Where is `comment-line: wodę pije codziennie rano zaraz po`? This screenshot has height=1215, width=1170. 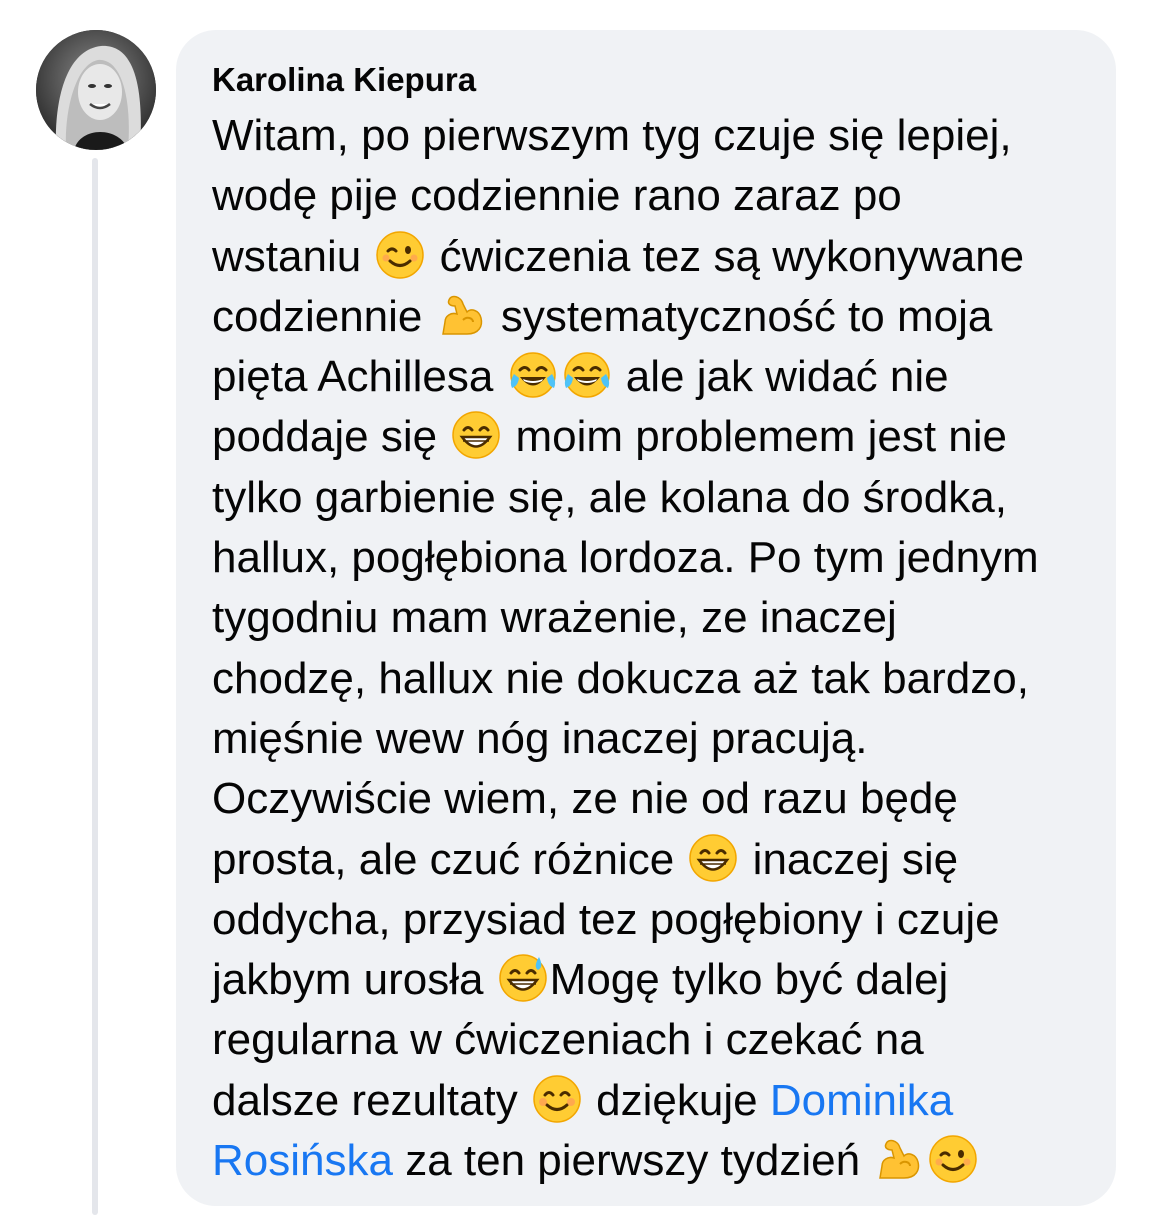 comment-line: wodę pije codziennie rano zaraz po is located at coordinates (649, 196).